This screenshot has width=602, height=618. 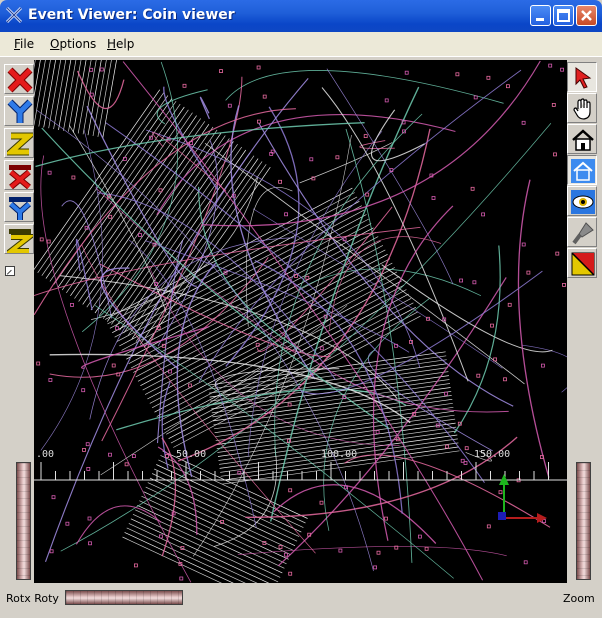 I want to click on axis-label-150: 150.00, so click(x=492, y=454).